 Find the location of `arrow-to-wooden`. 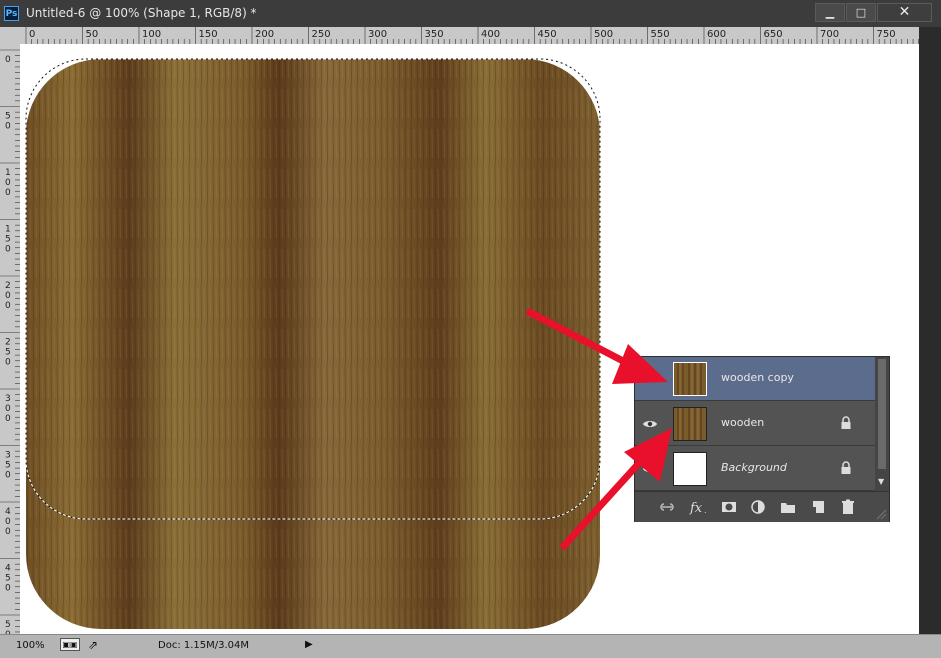

arrow-to-wooden is located at coordinates (615, 489).